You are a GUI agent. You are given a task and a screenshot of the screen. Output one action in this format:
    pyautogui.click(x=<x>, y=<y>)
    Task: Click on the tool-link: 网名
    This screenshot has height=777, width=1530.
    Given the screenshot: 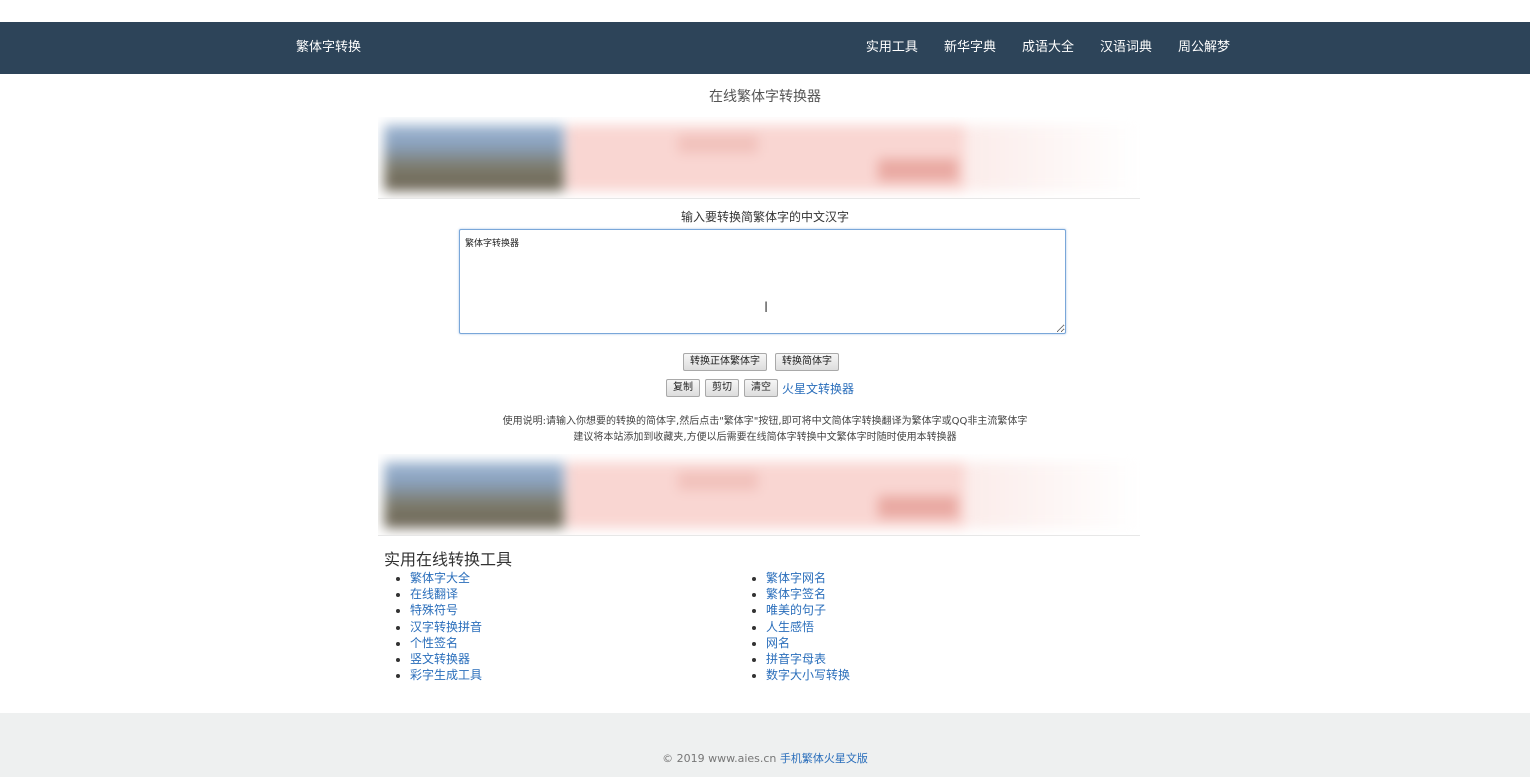 What is the action you would take?
    pyautogui.click(x=778, y=643)
    